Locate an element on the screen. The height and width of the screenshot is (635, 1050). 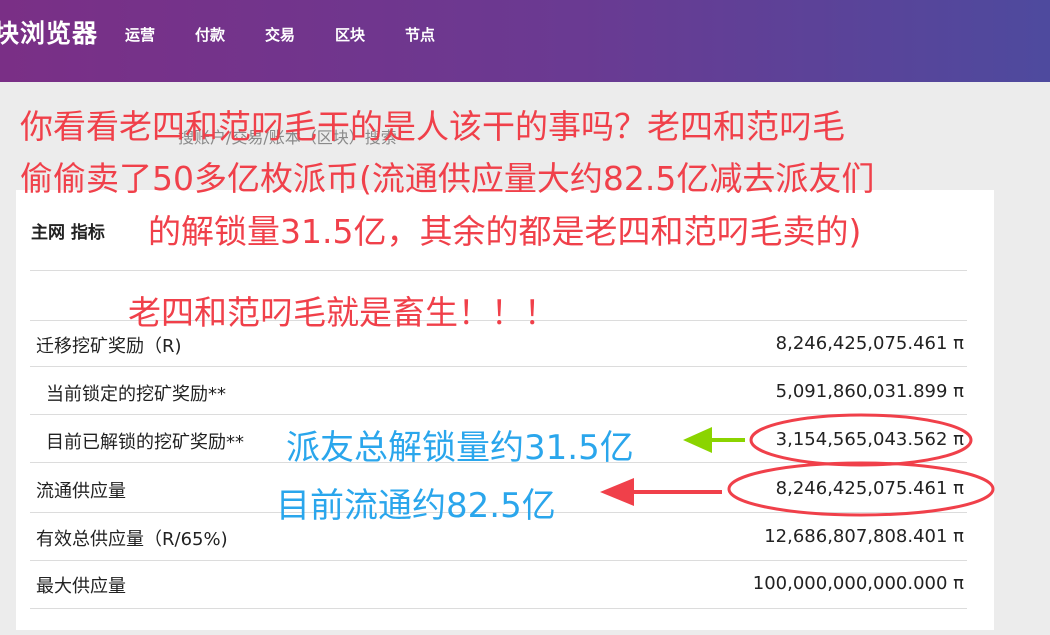
nav-item-operations: 运营 is located at coordinates (140, 34).